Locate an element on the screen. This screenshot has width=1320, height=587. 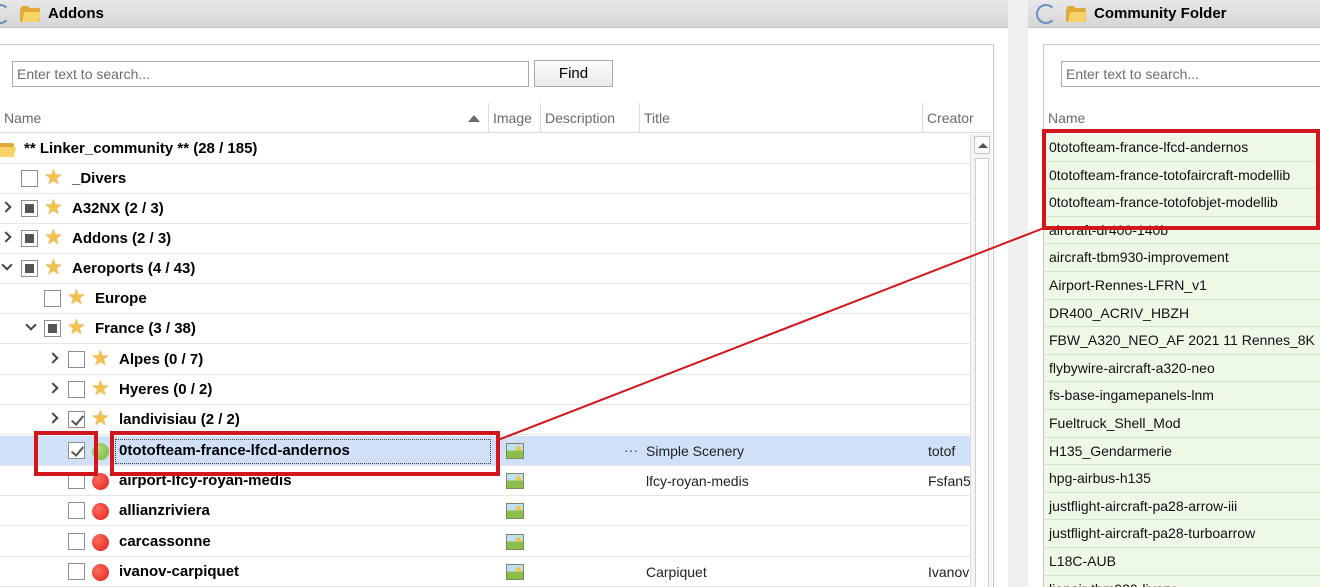
tree-row-label: Addons (2 / 3) is located at coordinates (122, 238).